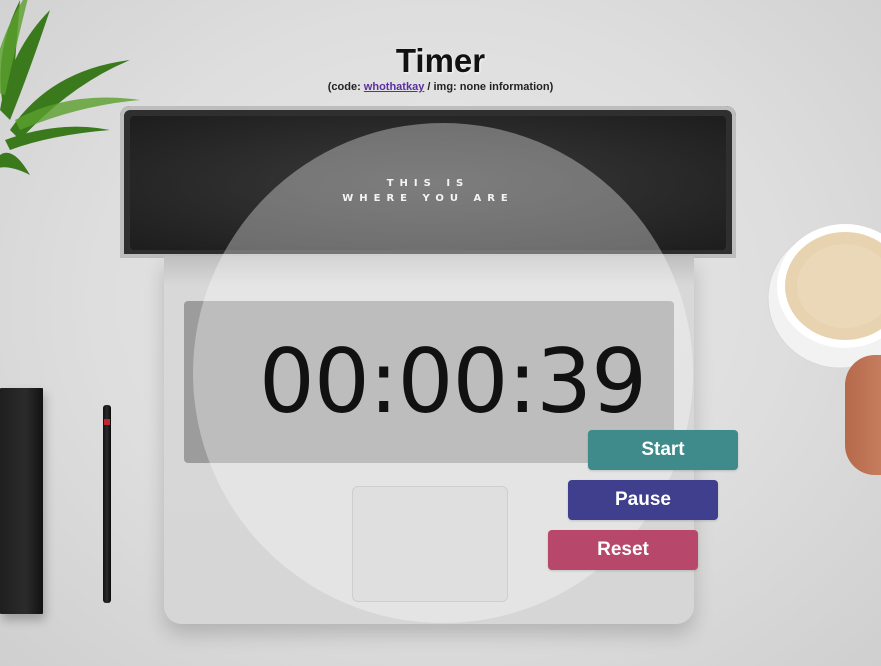  Describe the element at coordinates (643, 500) in the screenshot. I see `pause-button: Pause` at that location.